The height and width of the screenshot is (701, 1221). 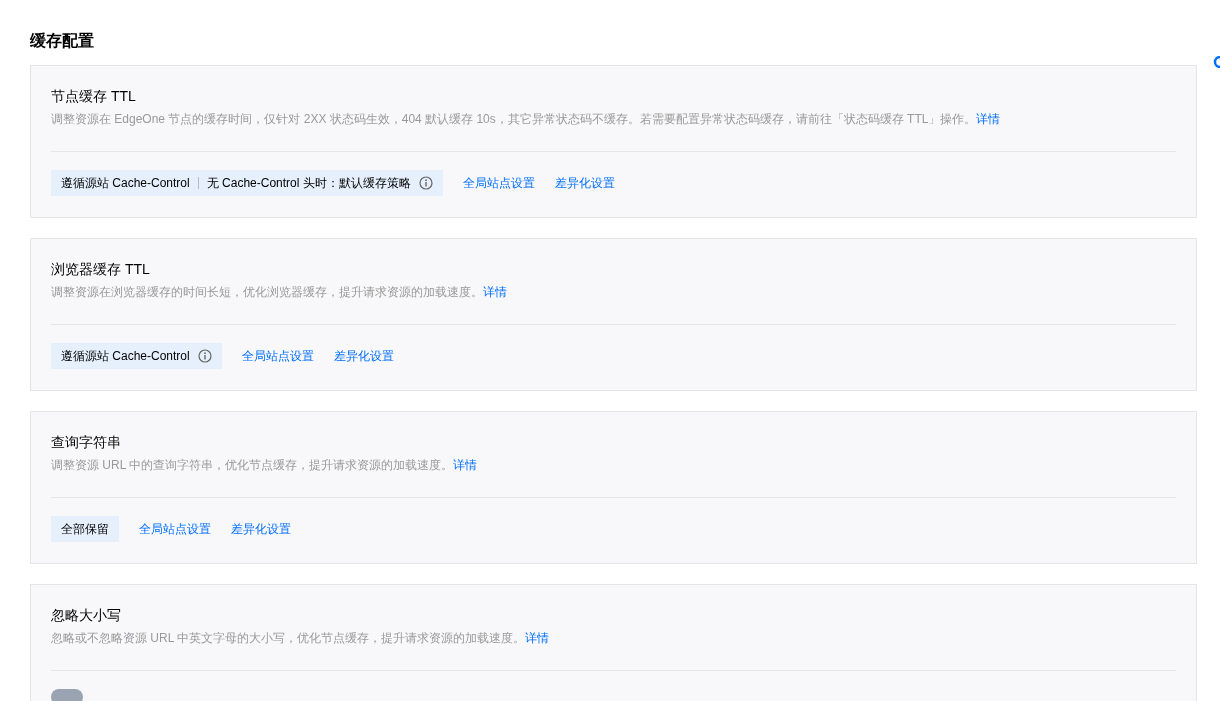 What do you see at coordinates (101, 269) in the screenshot?
I see `section-title: 浏览器缓存 TTL` at bounding box center [101, 269].